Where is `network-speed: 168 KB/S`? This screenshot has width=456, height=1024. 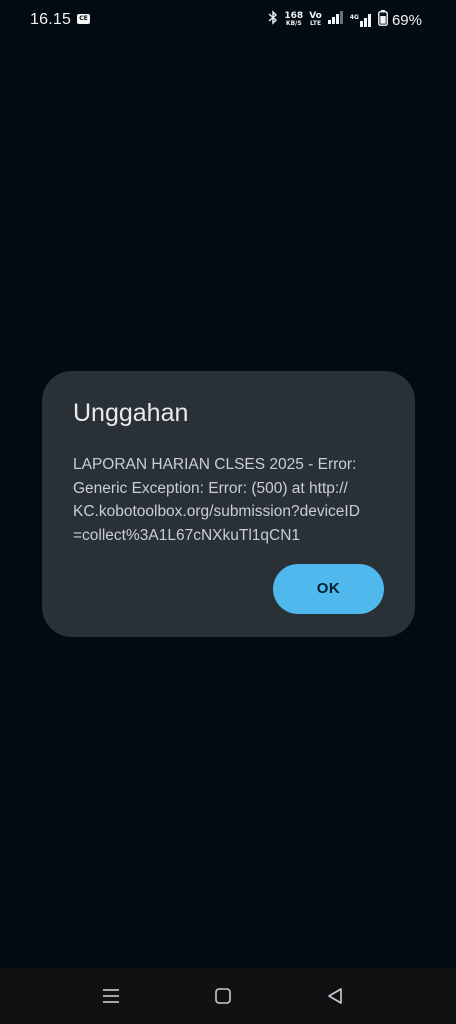
network-speed: 168 KB/S is located at coordinates (293, 20).